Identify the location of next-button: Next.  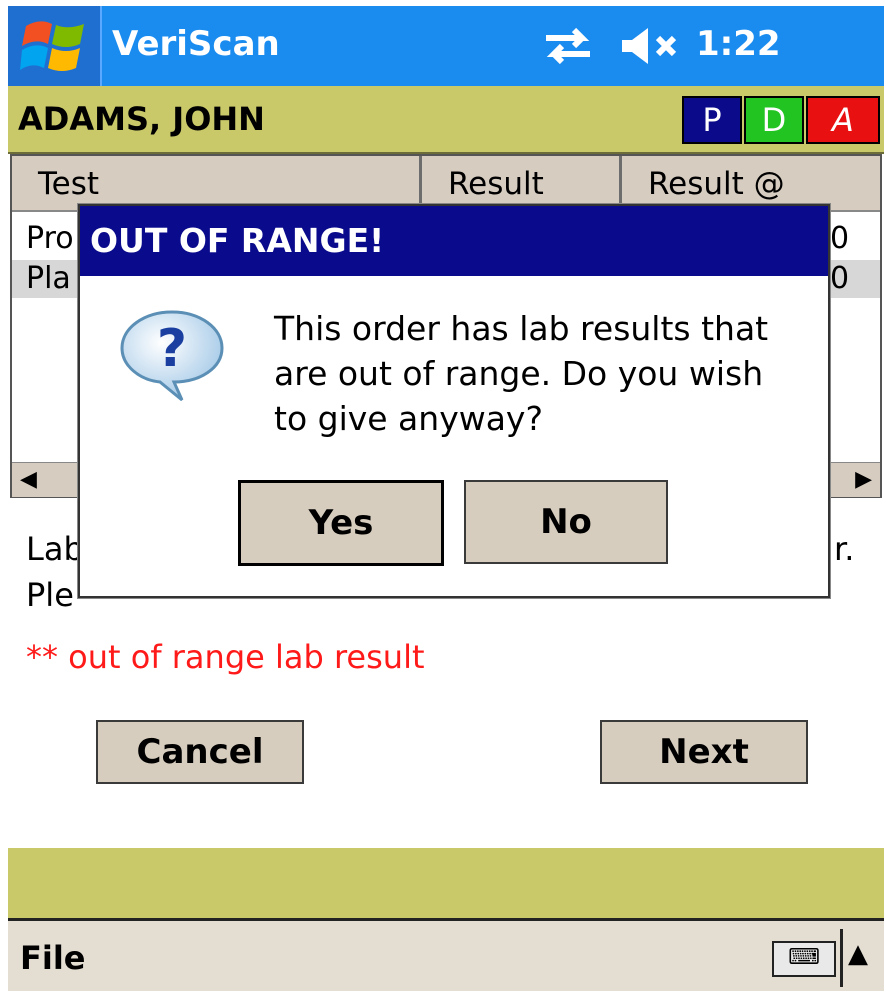
(704, 752).